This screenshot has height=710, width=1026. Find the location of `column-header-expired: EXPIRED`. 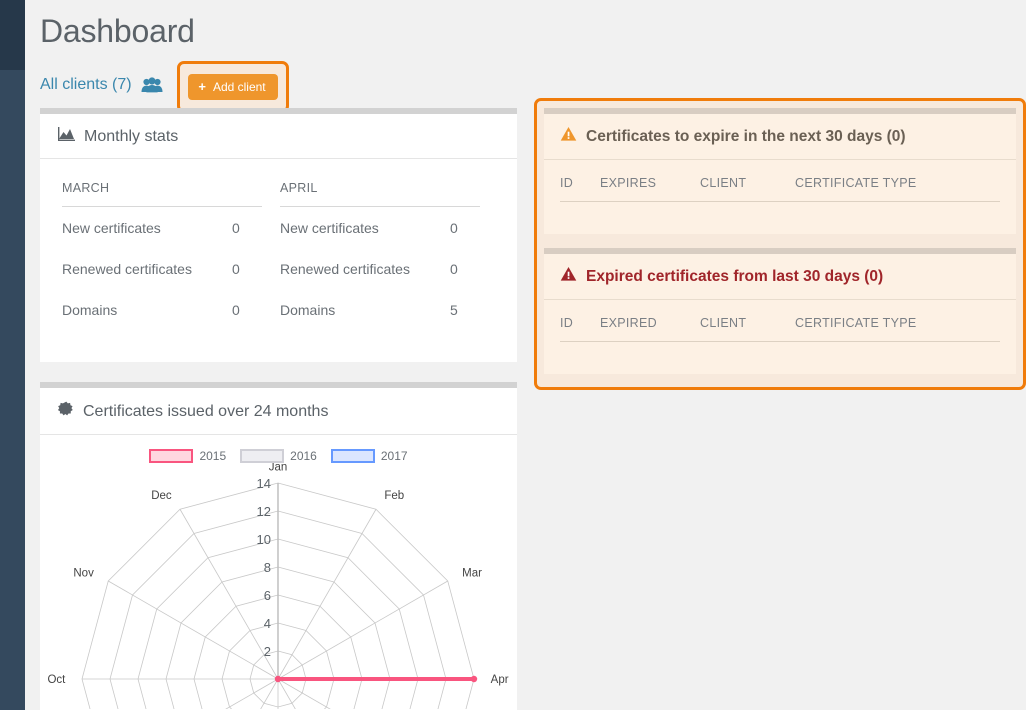

column-header-expired: EXPIRED is located at coordinates (650, 323).